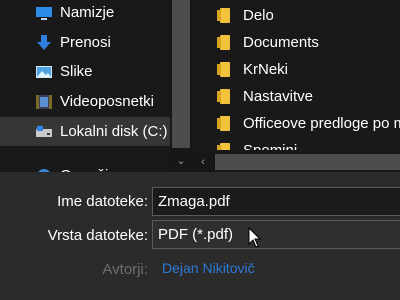  Describe the element at coordinates (125, 269) in the screenshot. I see `authors-label: Avtorji:` at that location.